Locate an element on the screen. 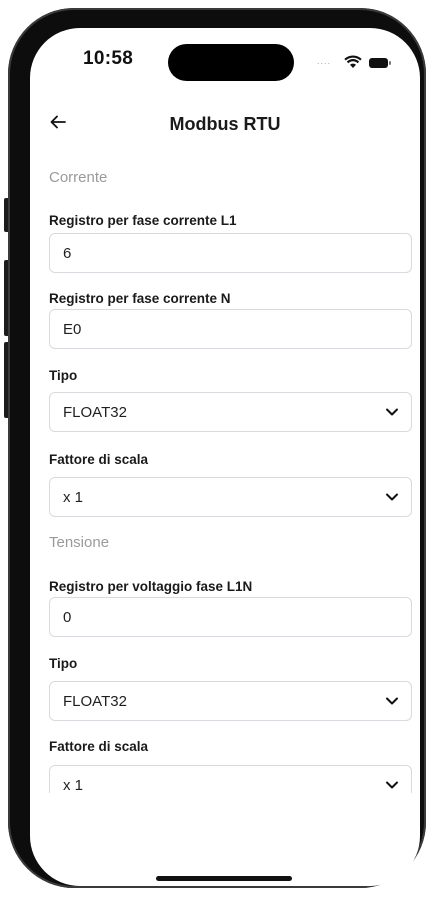 This screenshot has width=433, height=897. label-tipo-corrente: Tipo is located at coordinates (63, 375).